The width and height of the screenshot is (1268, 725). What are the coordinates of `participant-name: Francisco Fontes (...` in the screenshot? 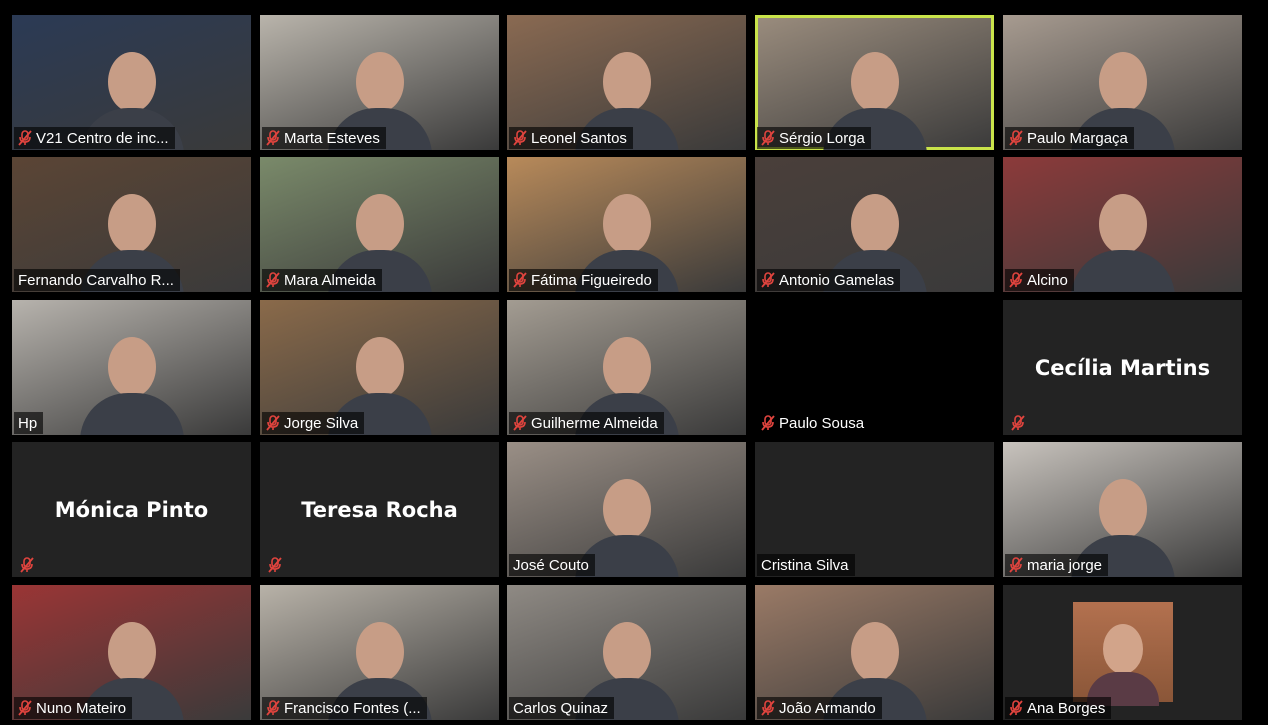 It's located at (352, 708).